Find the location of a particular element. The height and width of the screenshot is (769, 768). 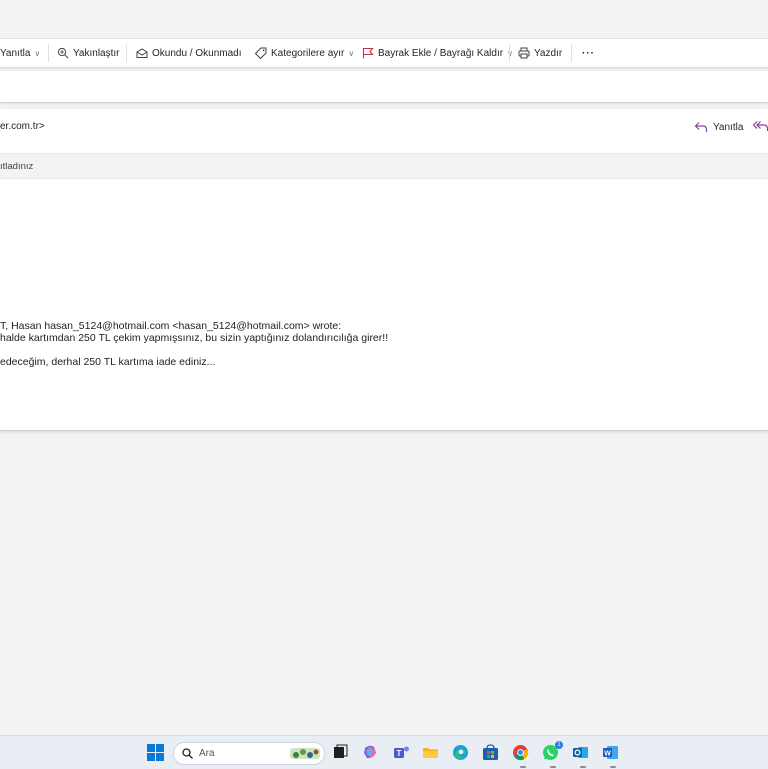

flag-label: Bayrak Ekle / Bayrağı Kaldır is located at coordinates (441, 53).